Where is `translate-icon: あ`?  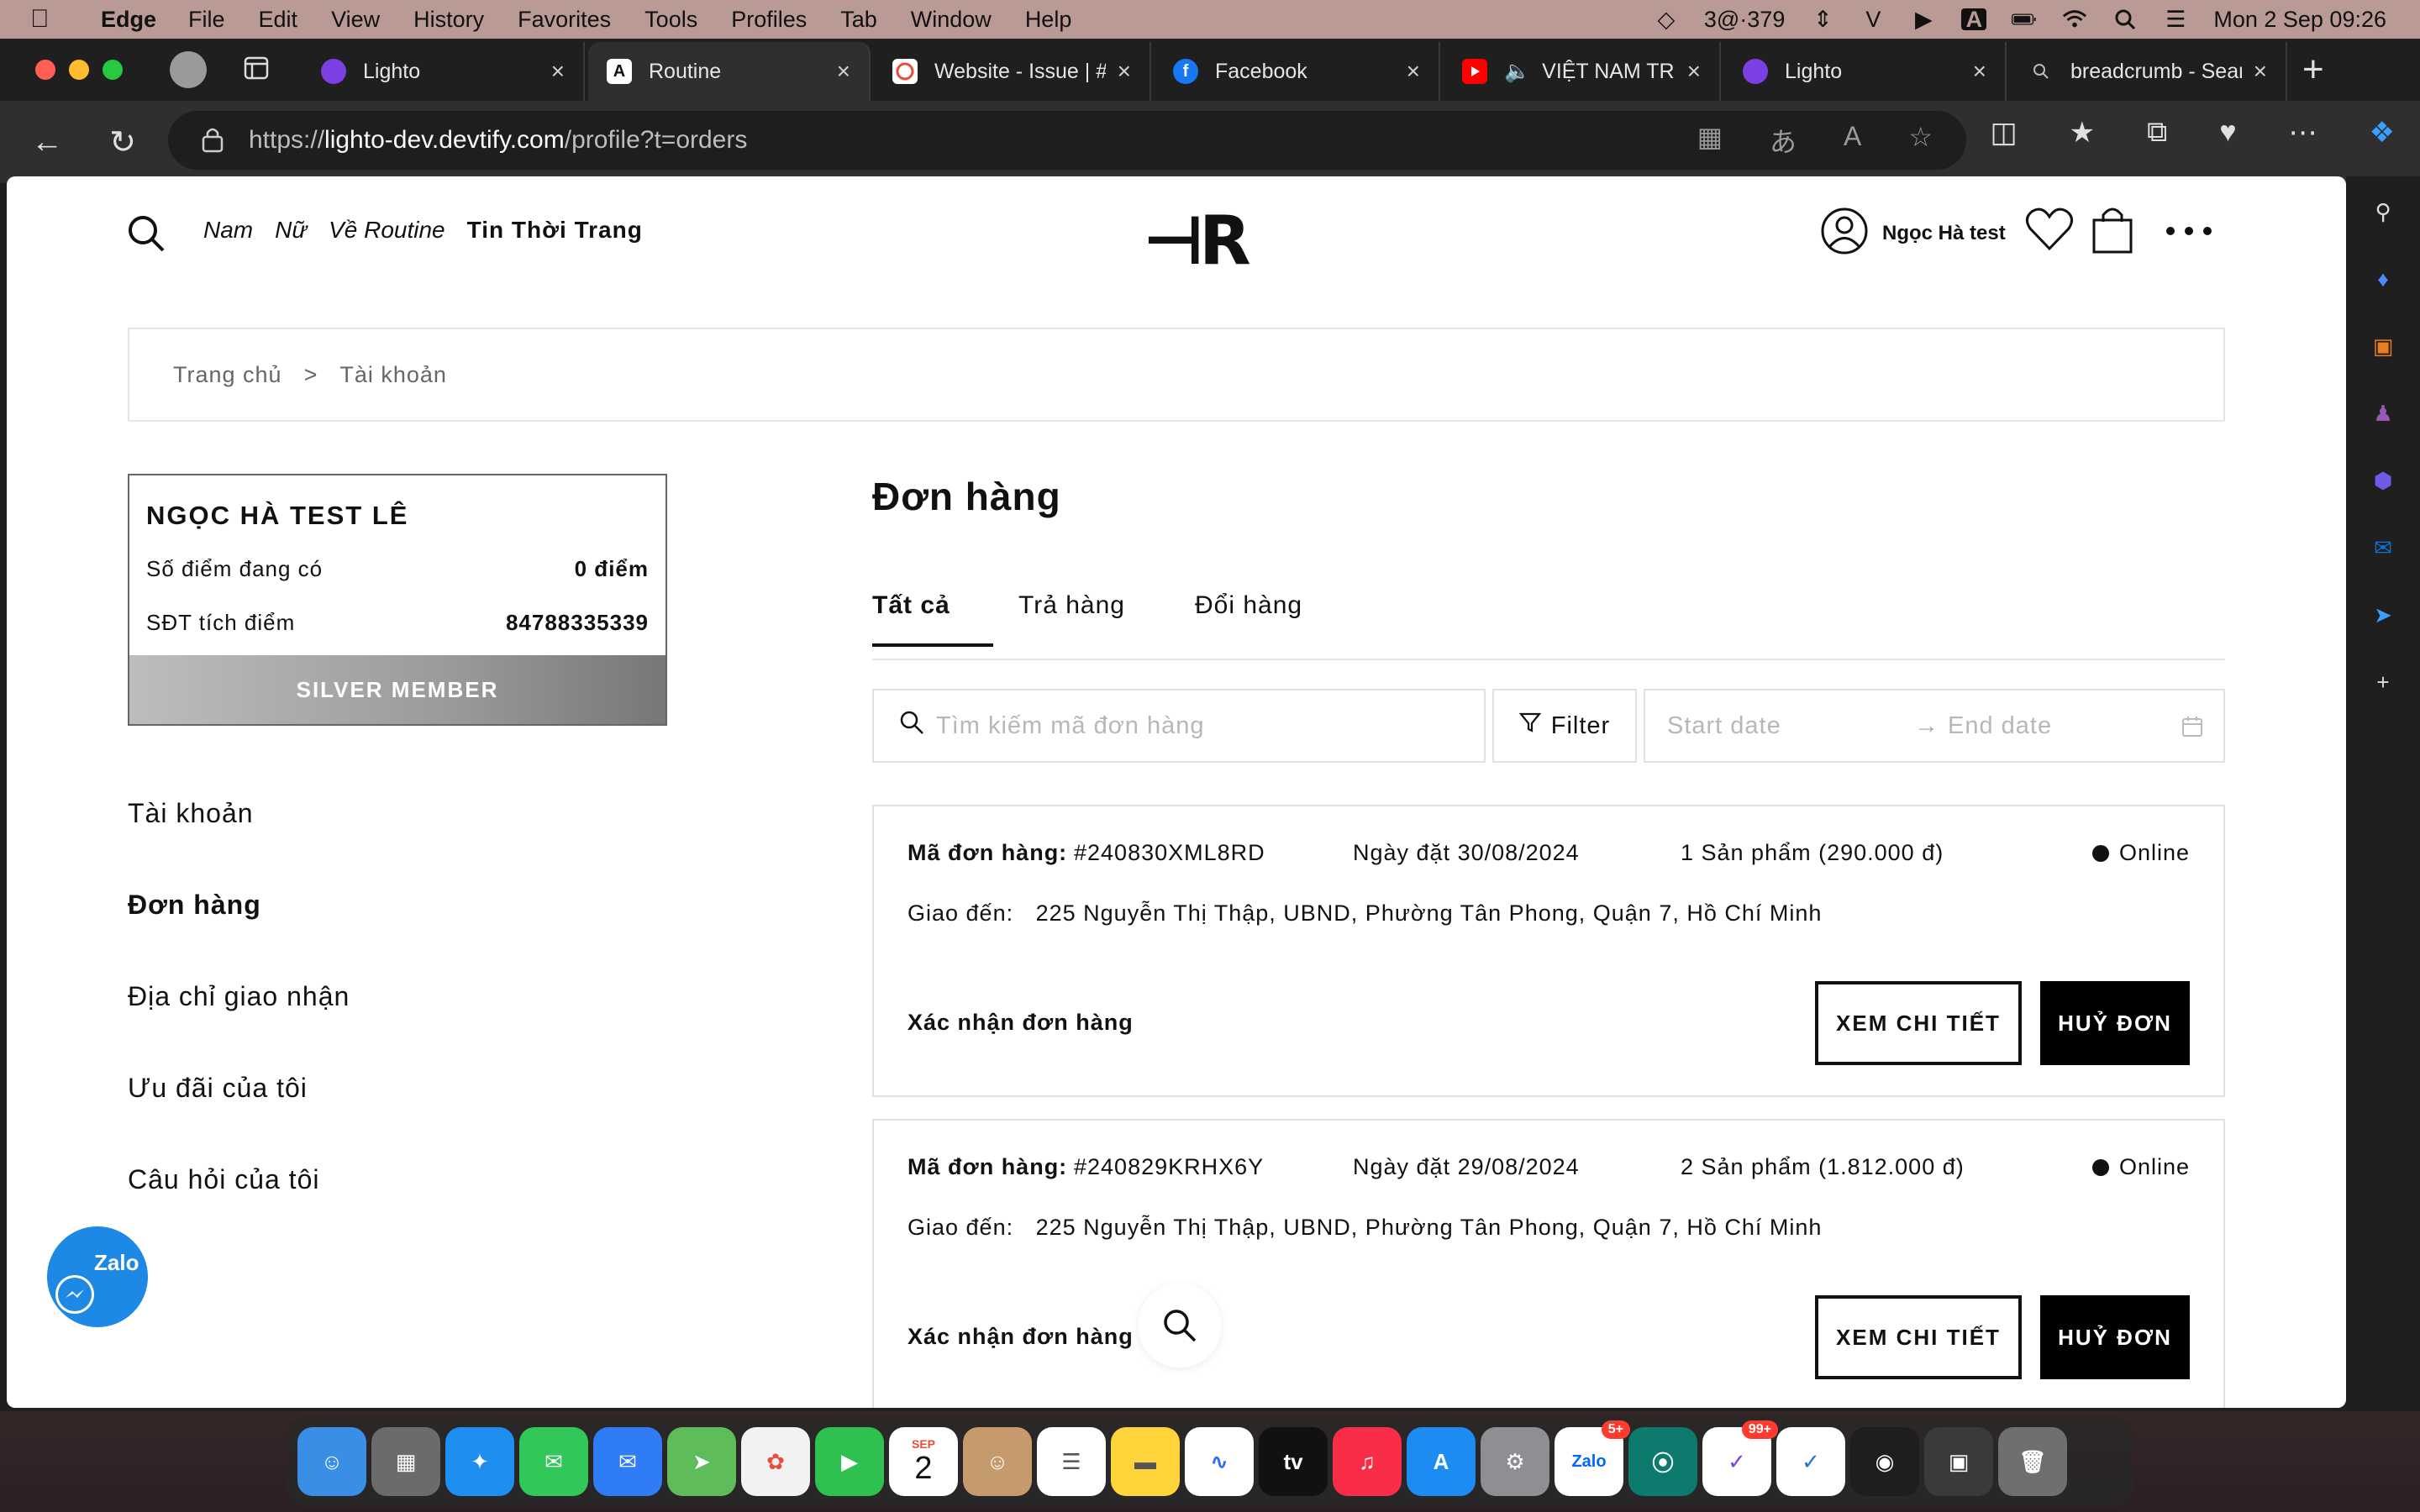 translate-icon: あ is located at coordinates (1784, 140).